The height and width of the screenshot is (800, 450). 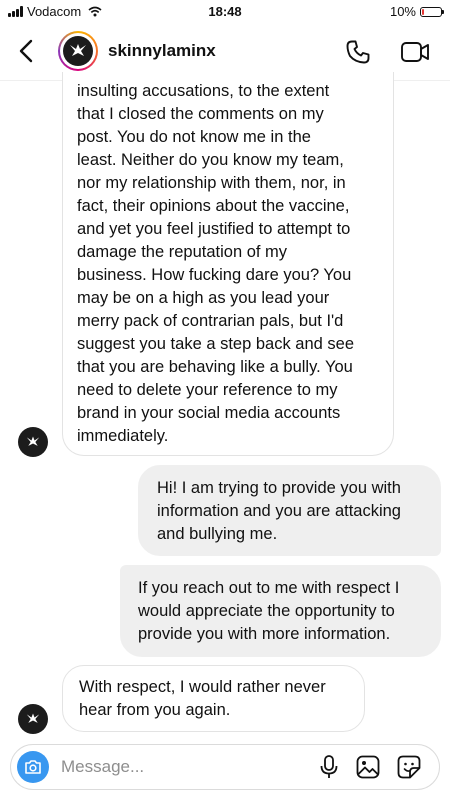 I want to click on message-text-line: suggest you take a step back and see, so click(x=216, y=344).